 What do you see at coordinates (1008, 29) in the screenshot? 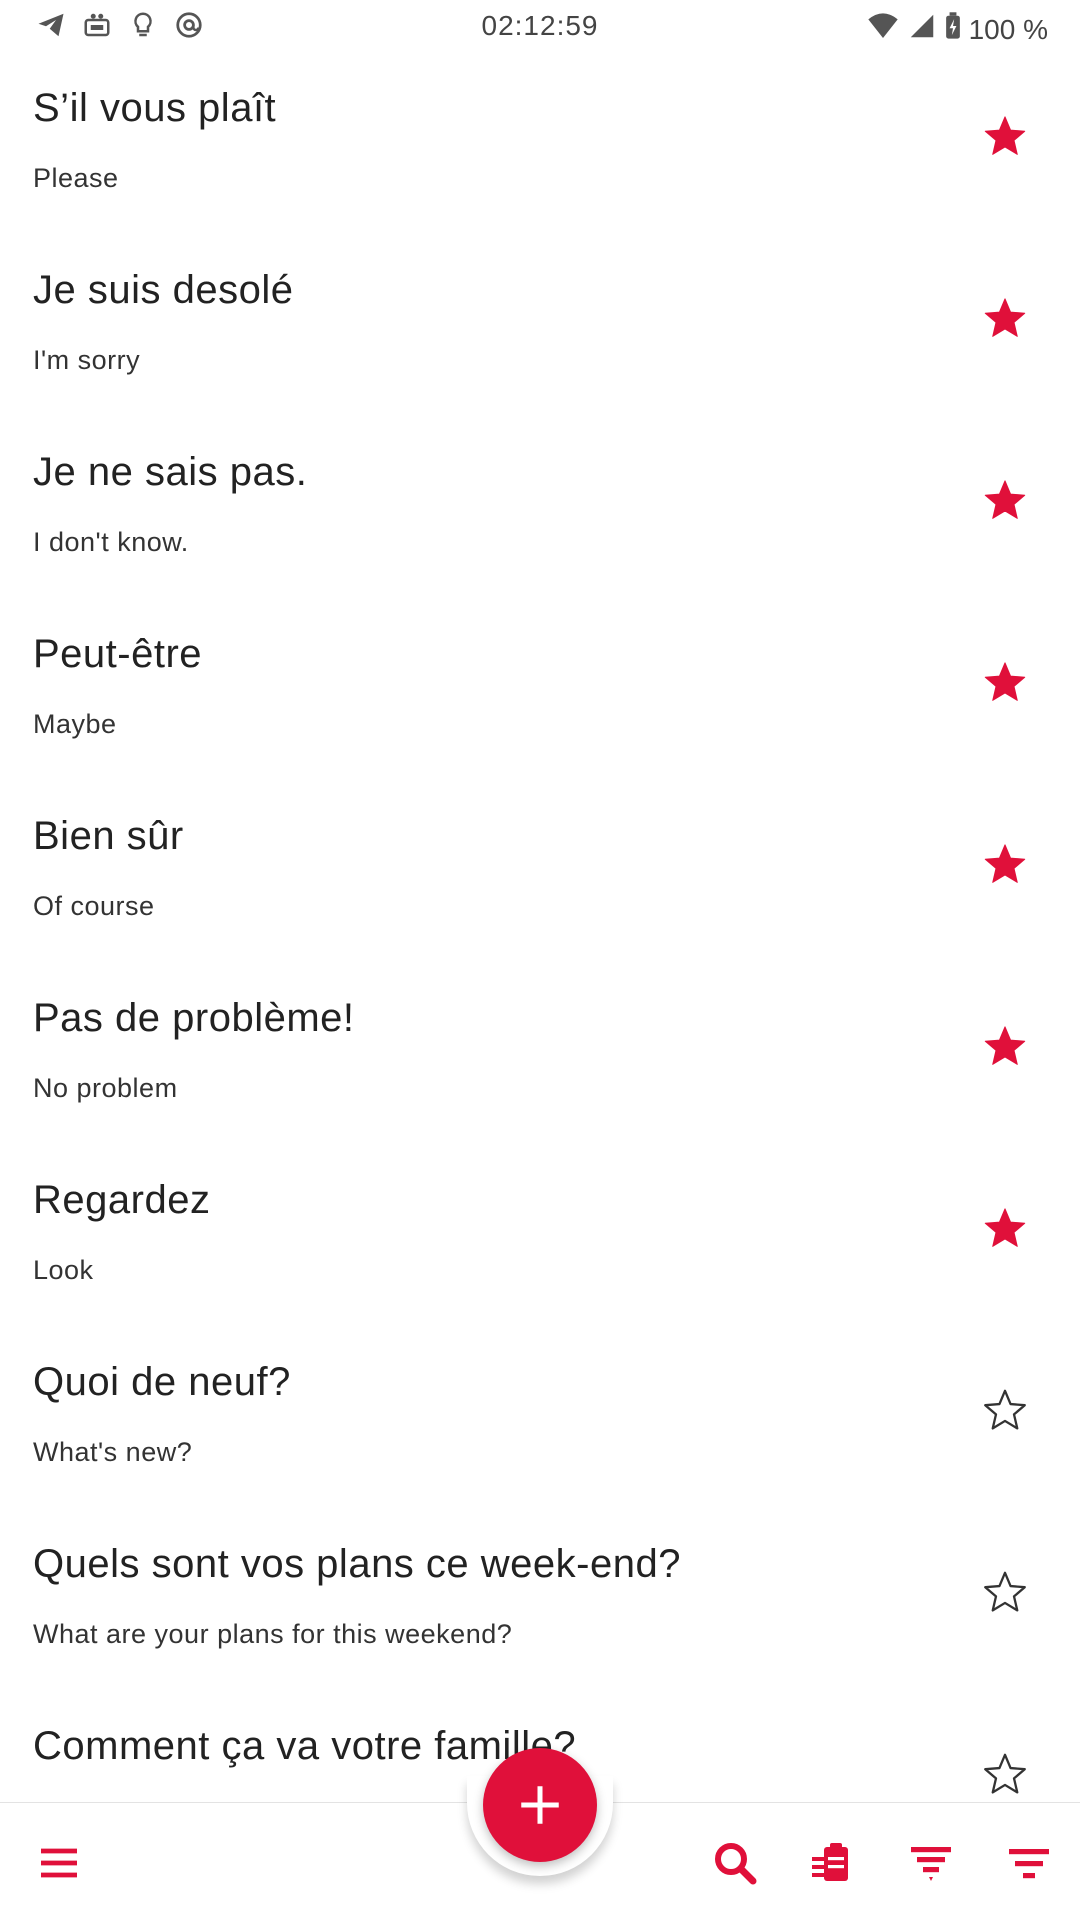
I see `battery-level: 100 %` at bounding box center [1008, 29].